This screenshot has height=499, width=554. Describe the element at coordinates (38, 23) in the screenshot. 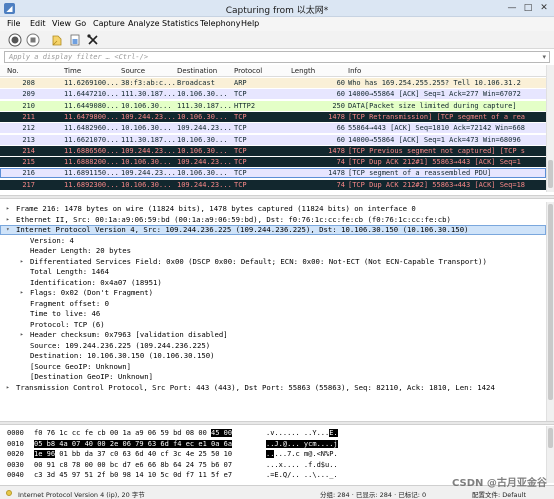

I see `menu-edit: Edit` at that location.